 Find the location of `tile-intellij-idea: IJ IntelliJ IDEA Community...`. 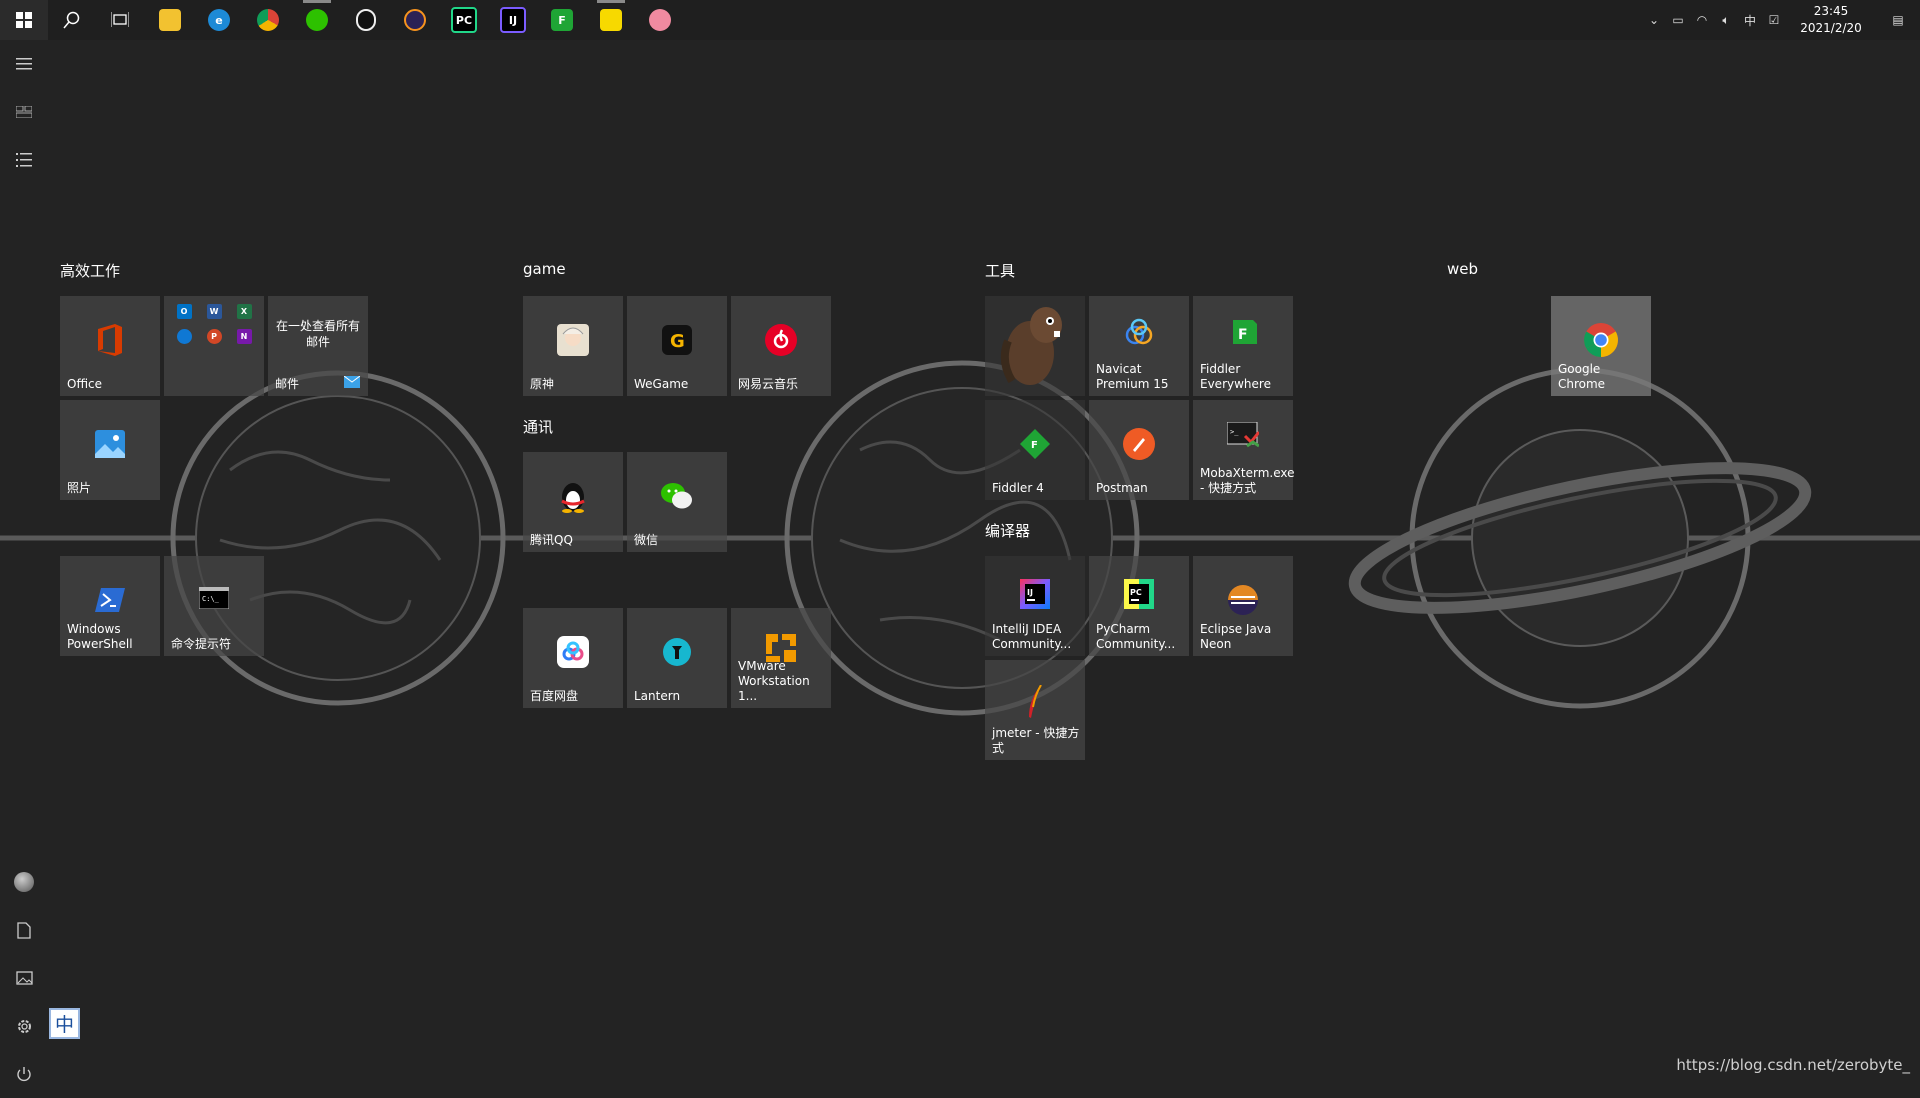

tile-intellij-idea: IJ IntelliJ IDEA Community... is located at coordinates (1035, 606).